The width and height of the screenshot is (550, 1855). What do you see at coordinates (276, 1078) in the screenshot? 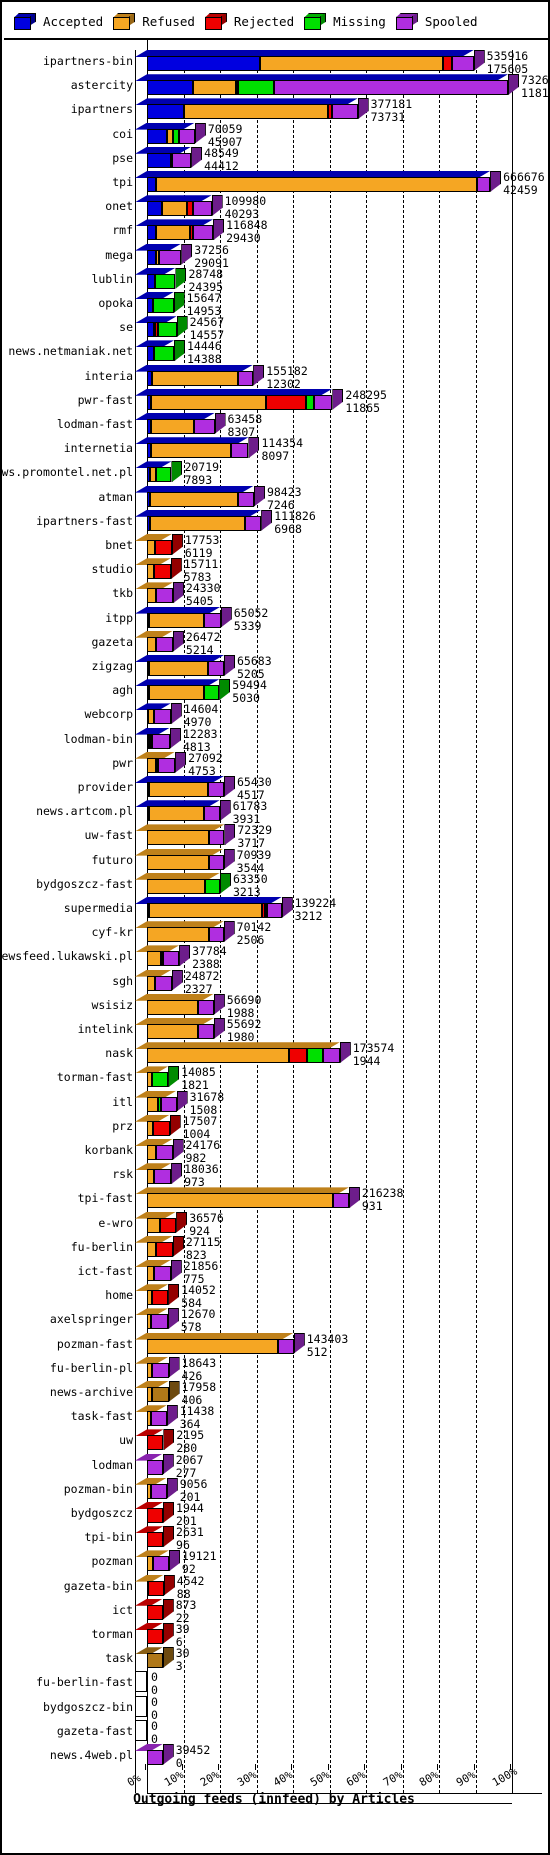
I see `bar-row: torman-fast 14085 1821` at bounding box center [276, 1078].